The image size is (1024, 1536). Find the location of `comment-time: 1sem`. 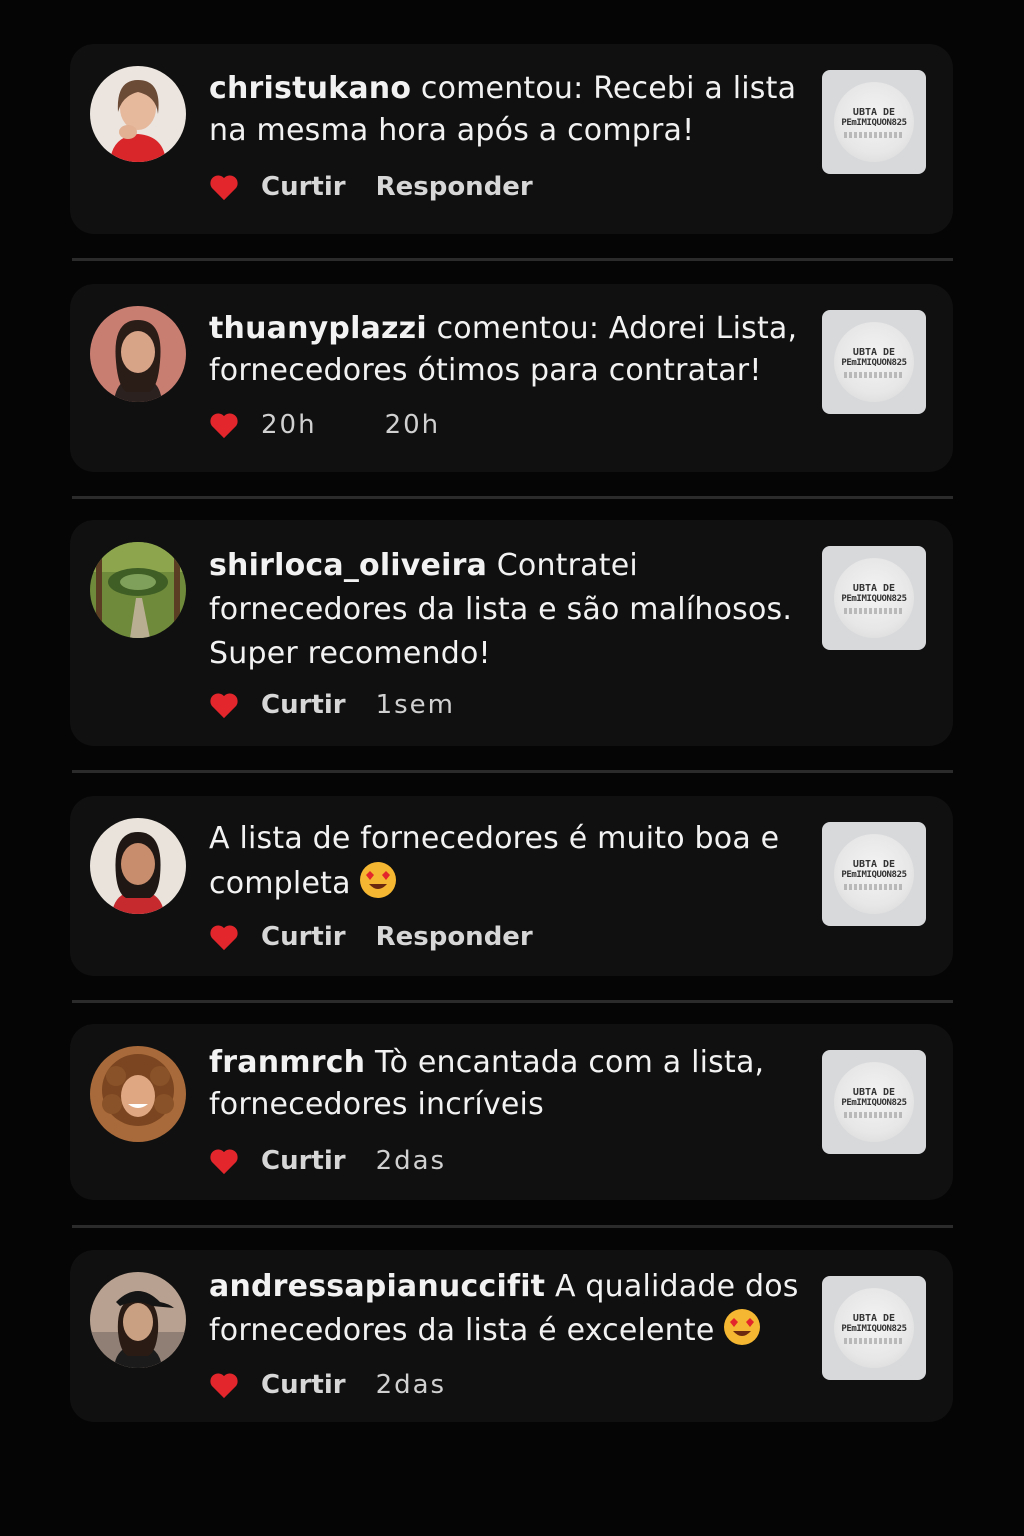

comment-time: 1sem is located at coordinates (415, 705).